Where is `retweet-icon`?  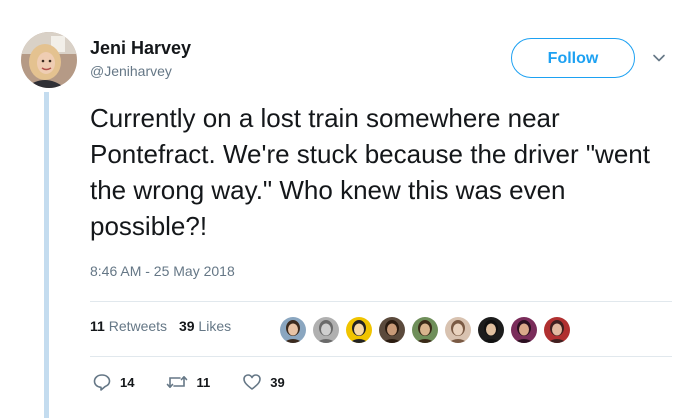 retweet-icon is located at coordinates (177, 382).